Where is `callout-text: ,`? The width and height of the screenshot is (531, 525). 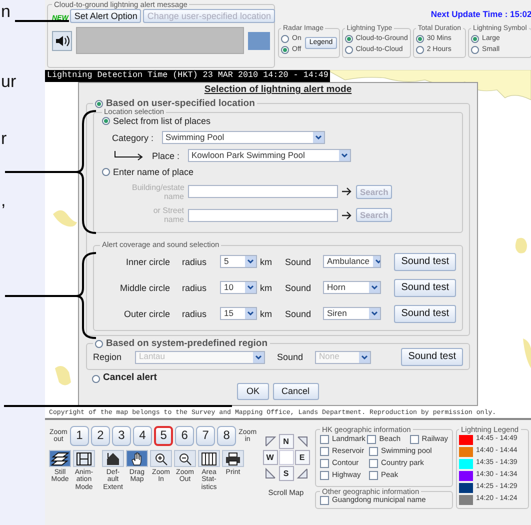 callout-text: , is located at coordinates (3, 200).